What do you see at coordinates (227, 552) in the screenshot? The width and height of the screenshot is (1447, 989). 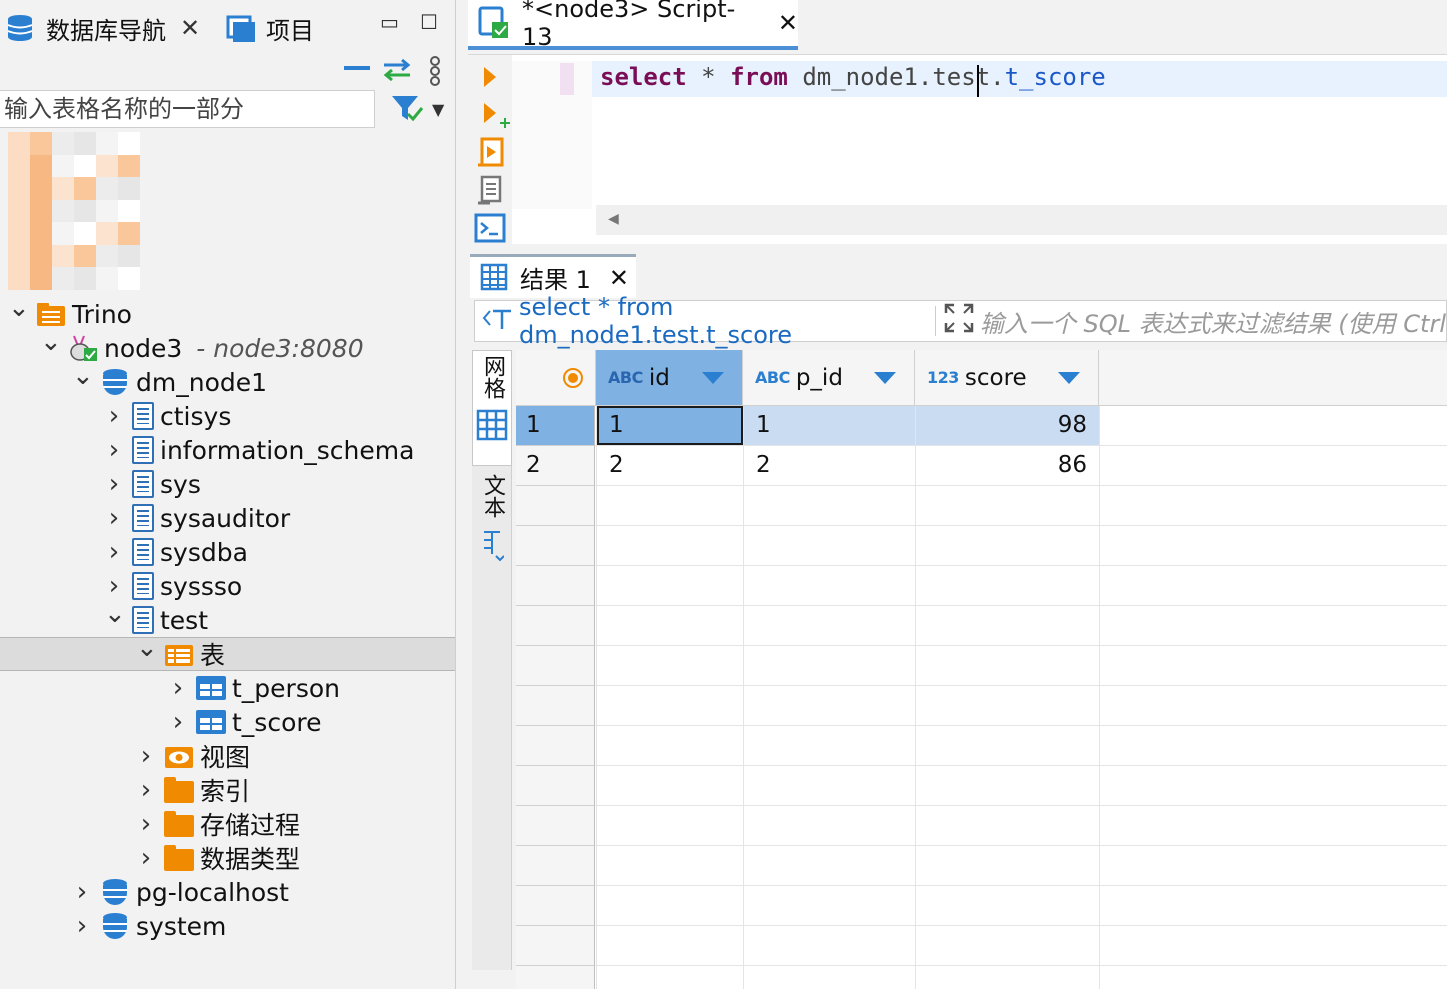 I see `tree-item: › sysdba` at bounding box center [227, 552].